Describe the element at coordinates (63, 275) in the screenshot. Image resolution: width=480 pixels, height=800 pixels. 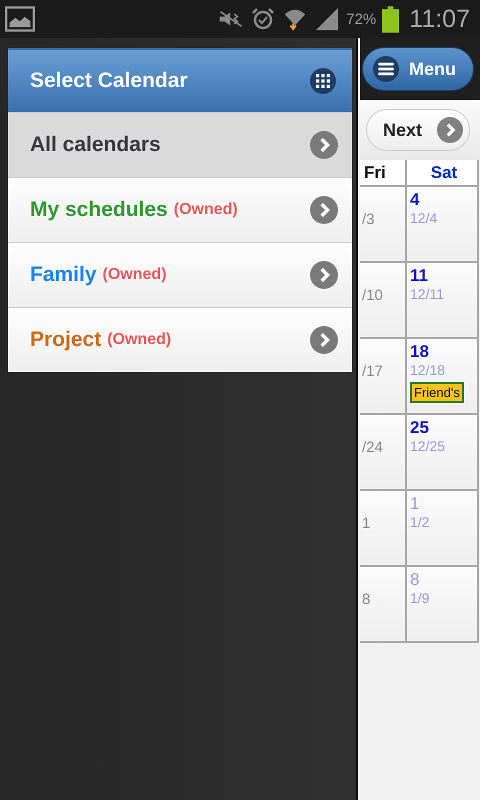
I see `calendar-name: Family` at that location.